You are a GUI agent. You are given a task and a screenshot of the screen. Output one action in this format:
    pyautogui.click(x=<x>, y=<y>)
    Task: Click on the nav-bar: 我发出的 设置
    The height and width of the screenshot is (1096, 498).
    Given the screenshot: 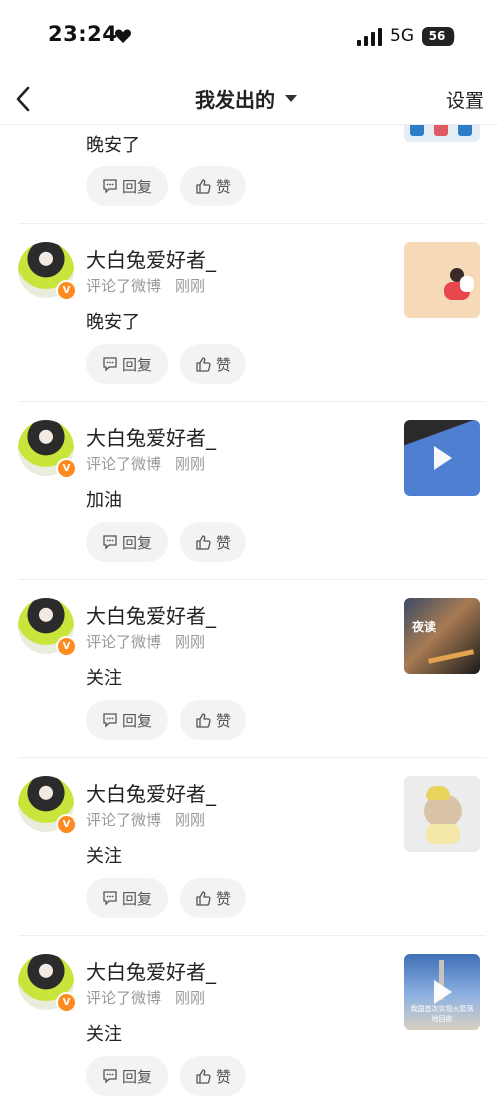 What is the action you would take?
    pyautogui.click(x=249, y=99)
    